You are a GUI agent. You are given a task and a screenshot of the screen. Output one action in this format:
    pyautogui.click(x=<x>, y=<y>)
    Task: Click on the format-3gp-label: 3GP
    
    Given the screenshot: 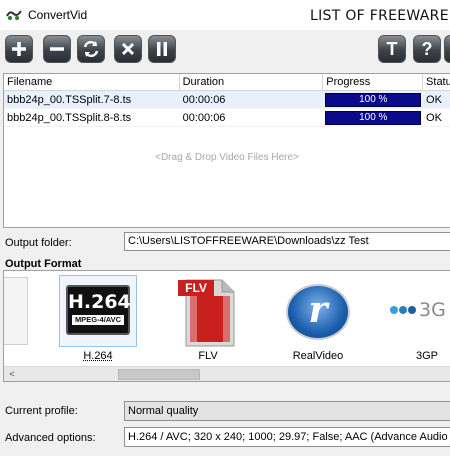 What is the action you would take?
    pyautogui.click(x=418, y=356)
    